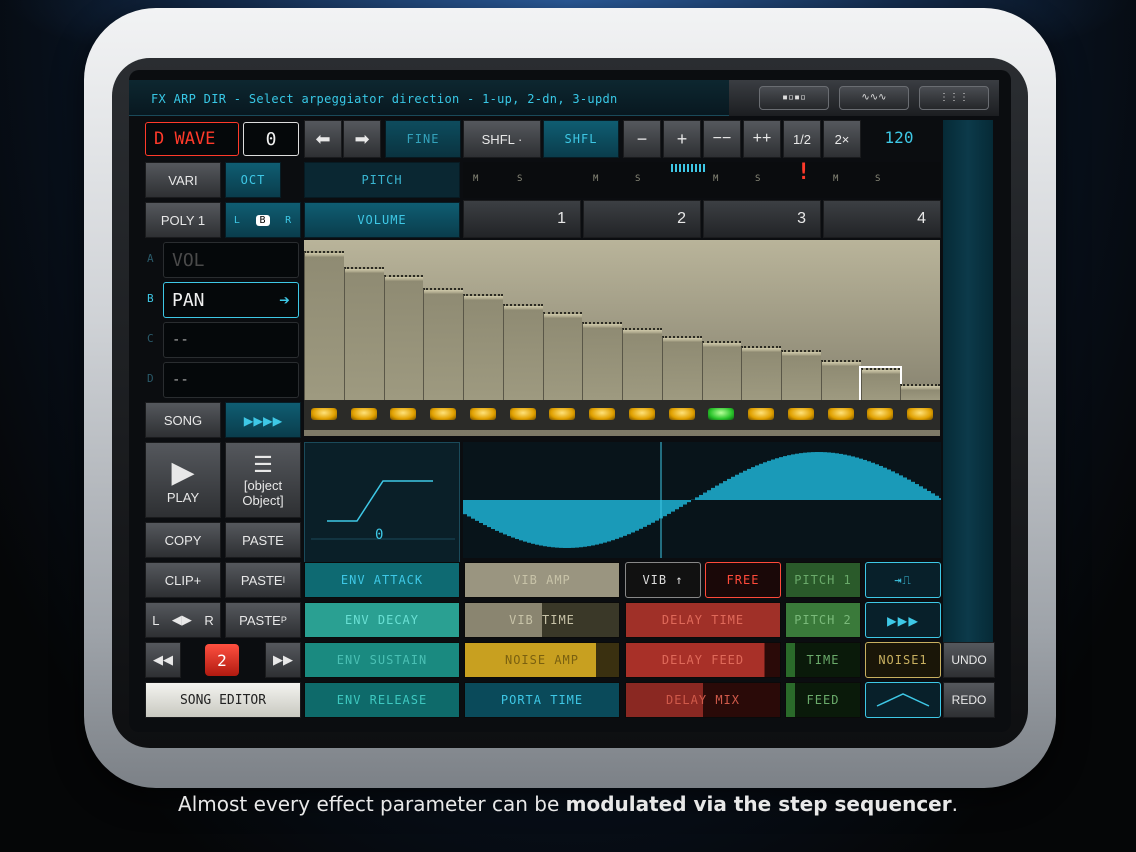 This screenshot has height=852, width=1136. Describe the element at coordinates (362, 139) in the screenshot. I see `right-arrow-button: ➡` at that location.